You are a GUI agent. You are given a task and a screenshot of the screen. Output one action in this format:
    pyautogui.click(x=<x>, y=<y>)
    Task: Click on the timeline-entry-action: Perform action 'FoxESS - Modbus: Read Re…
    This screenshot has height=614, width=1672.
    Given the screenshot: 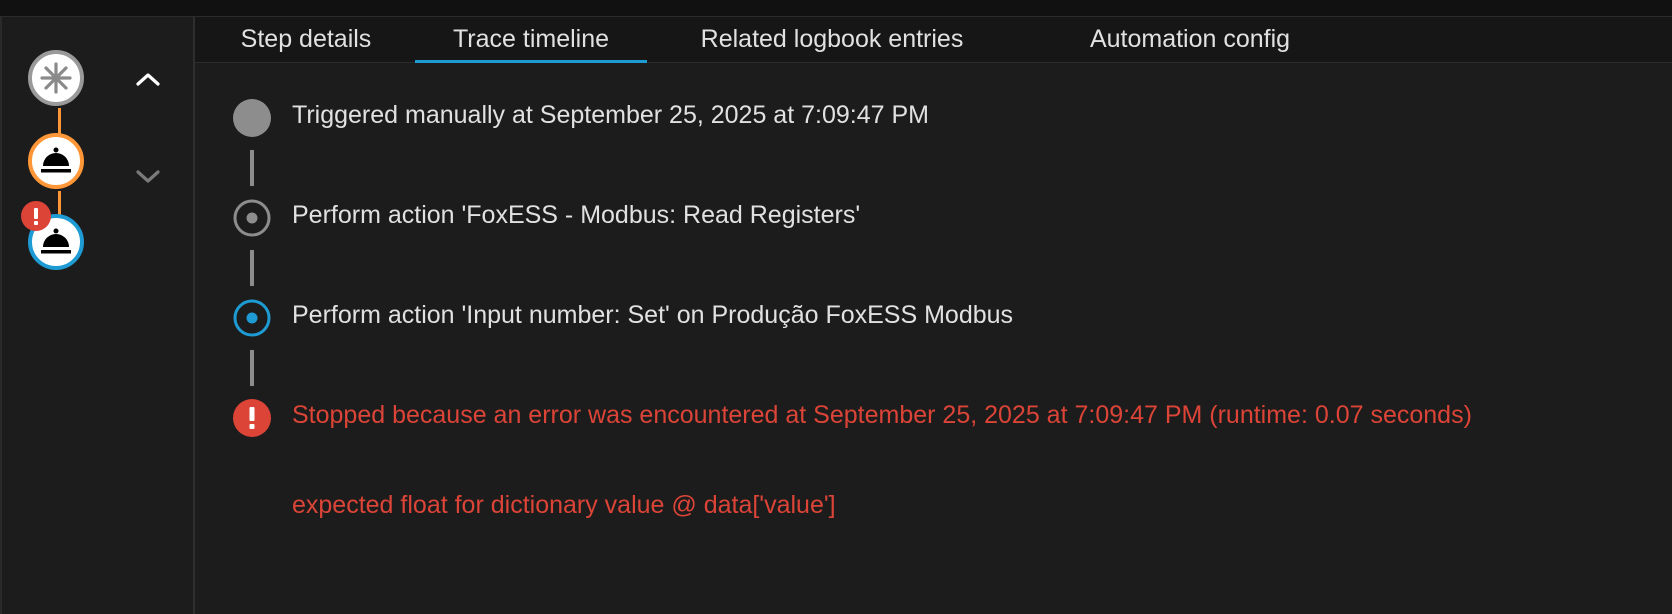 What is the action you would take?
    pyautogui.click(x=576, y=215)
    